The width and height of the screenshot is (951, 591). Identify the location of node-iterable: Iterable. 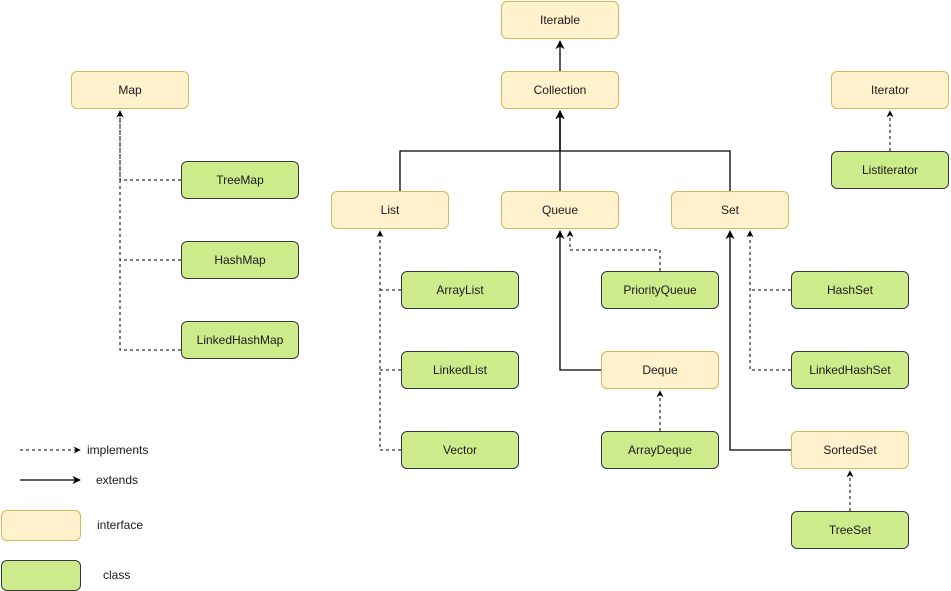
(560, 20).